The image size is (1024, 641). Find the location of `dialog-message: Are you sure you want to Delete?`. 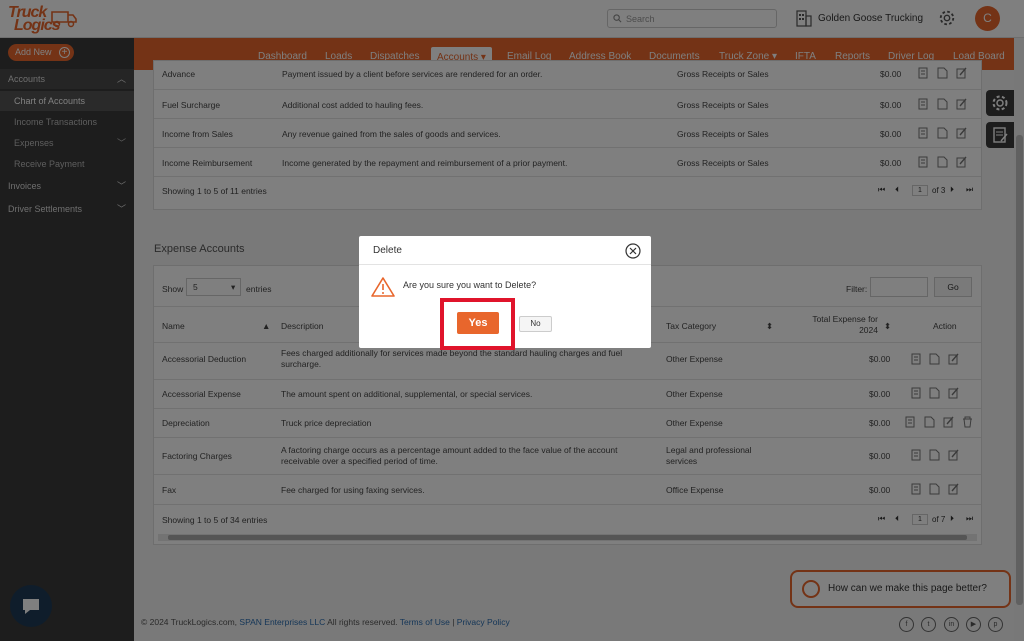

dialog-message: Are you sure you want to Delete? is located at coordinates (470, 285).